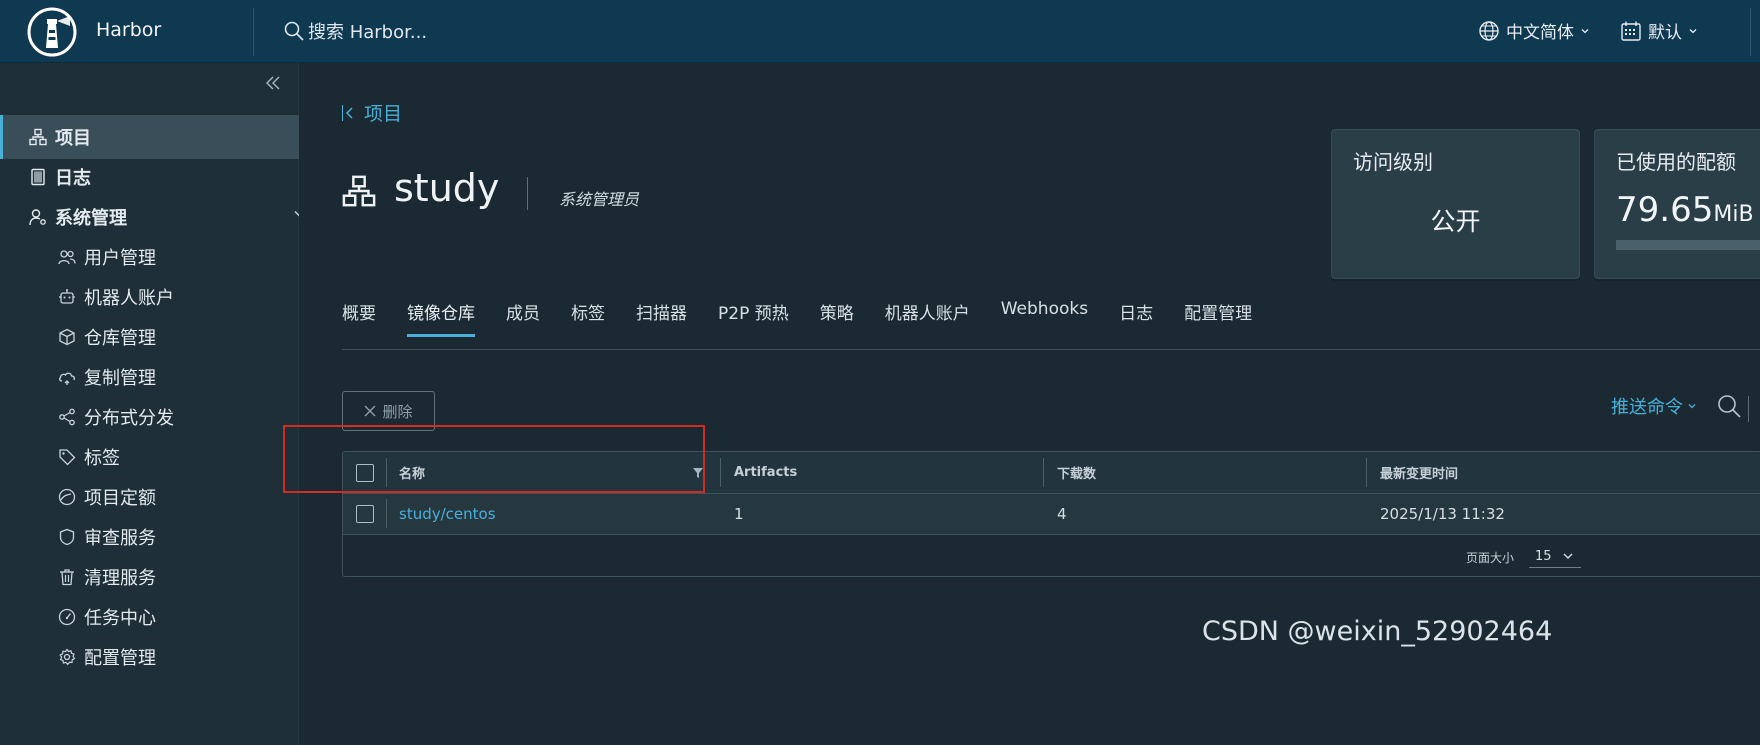 The height and width of the screenshot is (745, 1760). Describe the element at coordinates (273, 83) in the screenshot. I see `collapse-sidebar-icon` at that location.